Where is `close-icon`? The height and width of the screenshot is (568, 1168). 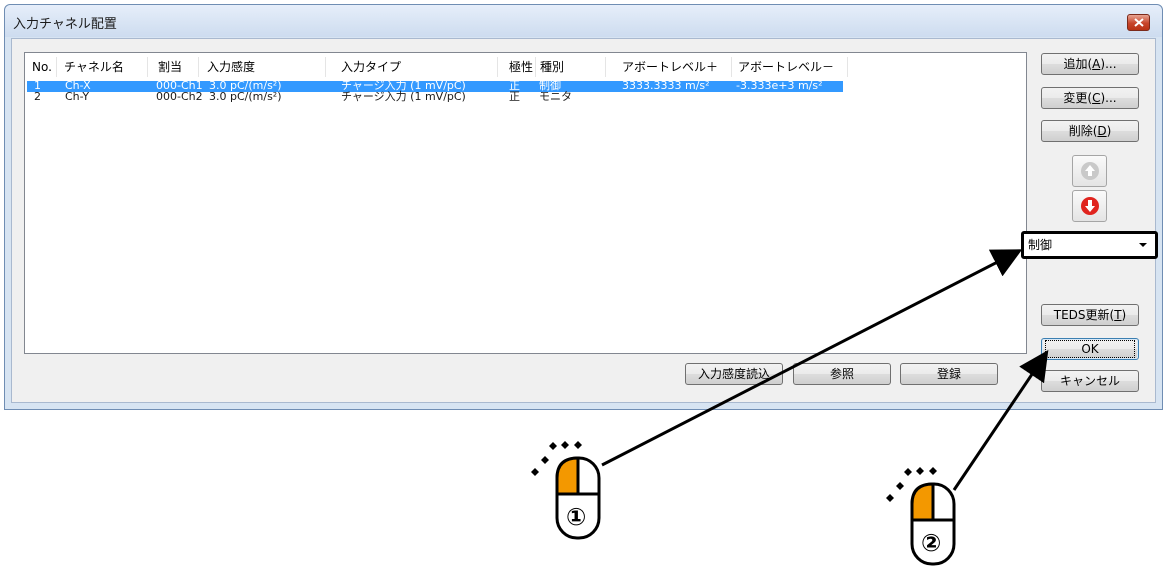 close-icon is located at coordinates (1138, 22).